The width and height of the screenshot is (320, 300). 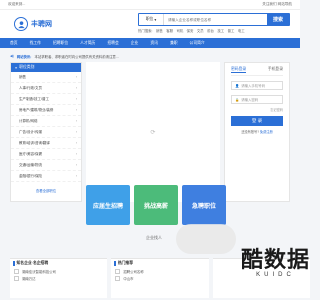 What do you see at coordinates (190, 31) in the screenshot?
I see `hot-item: 保安` at bounding box center [190, 31].